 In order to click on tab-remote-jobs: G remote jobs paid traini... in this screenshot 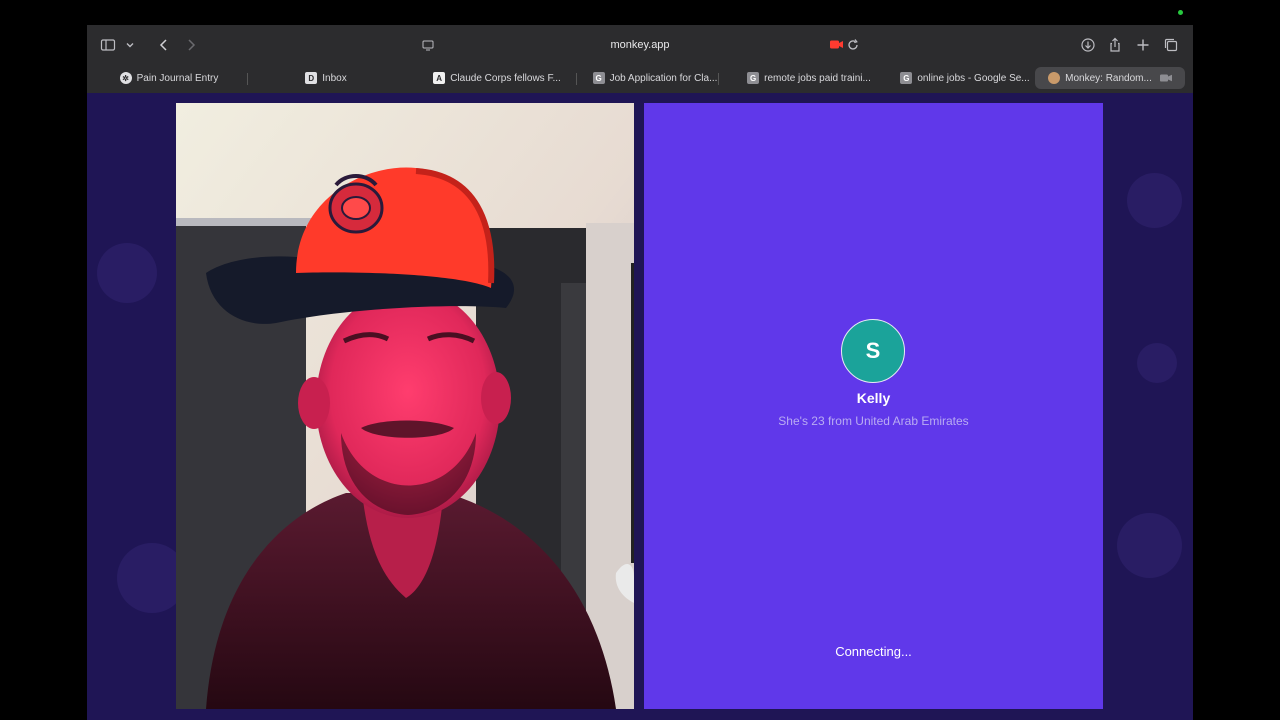, I will do `click(809, 78)`.